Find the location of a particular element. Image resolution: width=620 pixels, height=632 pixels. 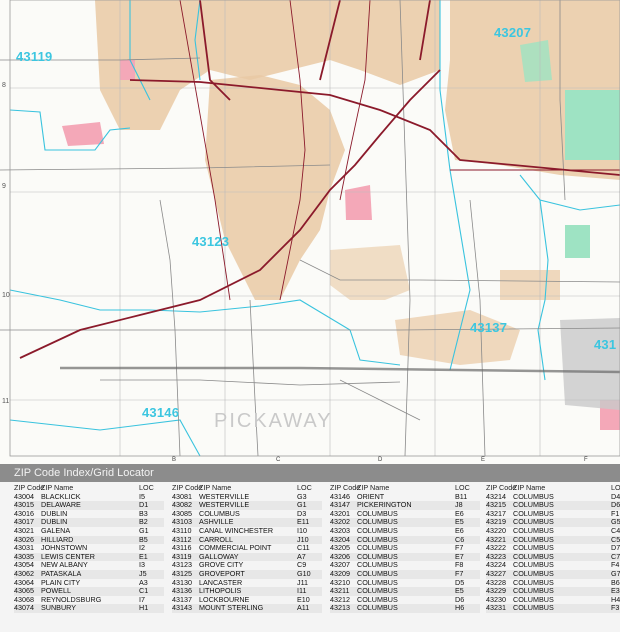

table-row: 43231 COLUMBUS F3 is located at coordinates (553, 608).